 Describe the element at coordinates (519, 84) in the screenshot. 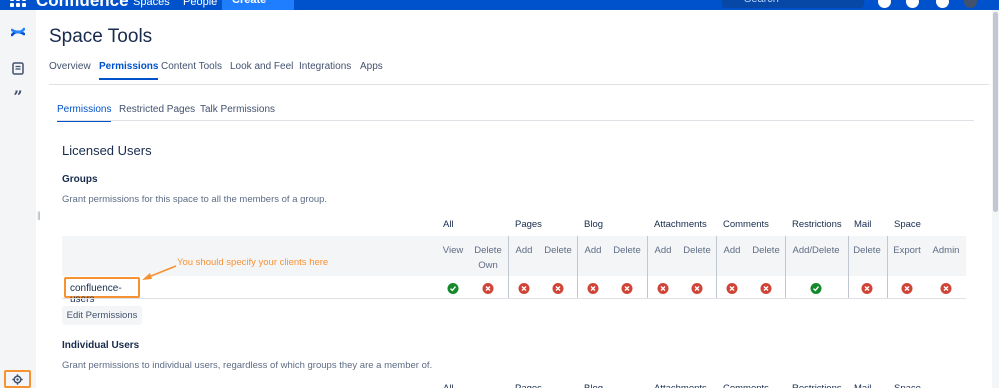

I see `tabs-divider` at that location.